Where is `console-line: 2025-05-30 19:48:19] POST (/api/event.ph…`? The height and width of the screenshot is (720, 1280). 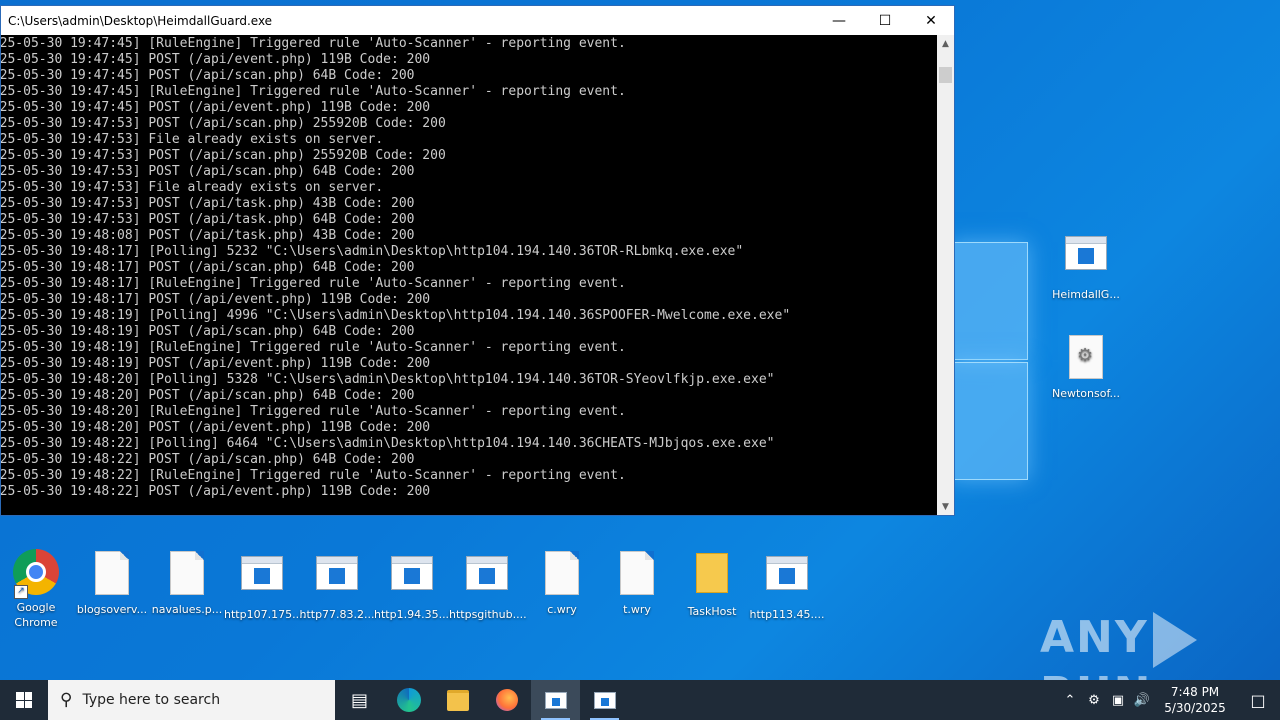 console-line: 2025-05-30 19:48:19] POST (/api/event.ph… is located at coordinates (216, 363).